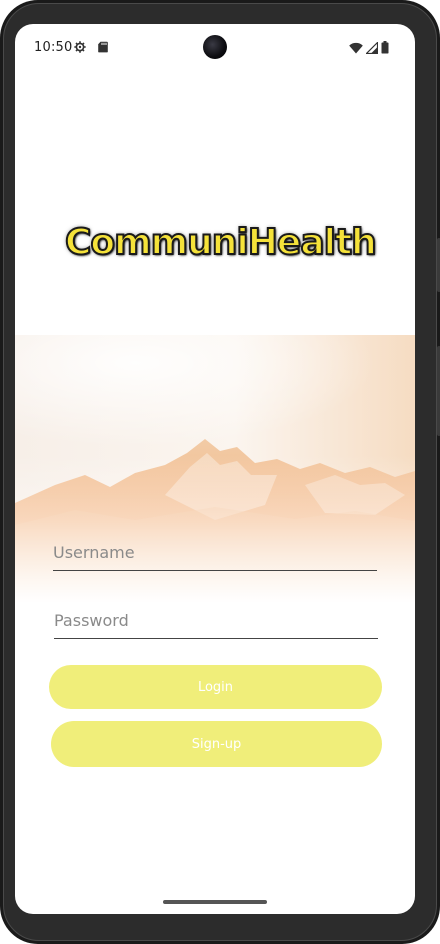  Describe the element at coordinates (215, 687) in the screenshot. I see `login-button: Login` at that location.